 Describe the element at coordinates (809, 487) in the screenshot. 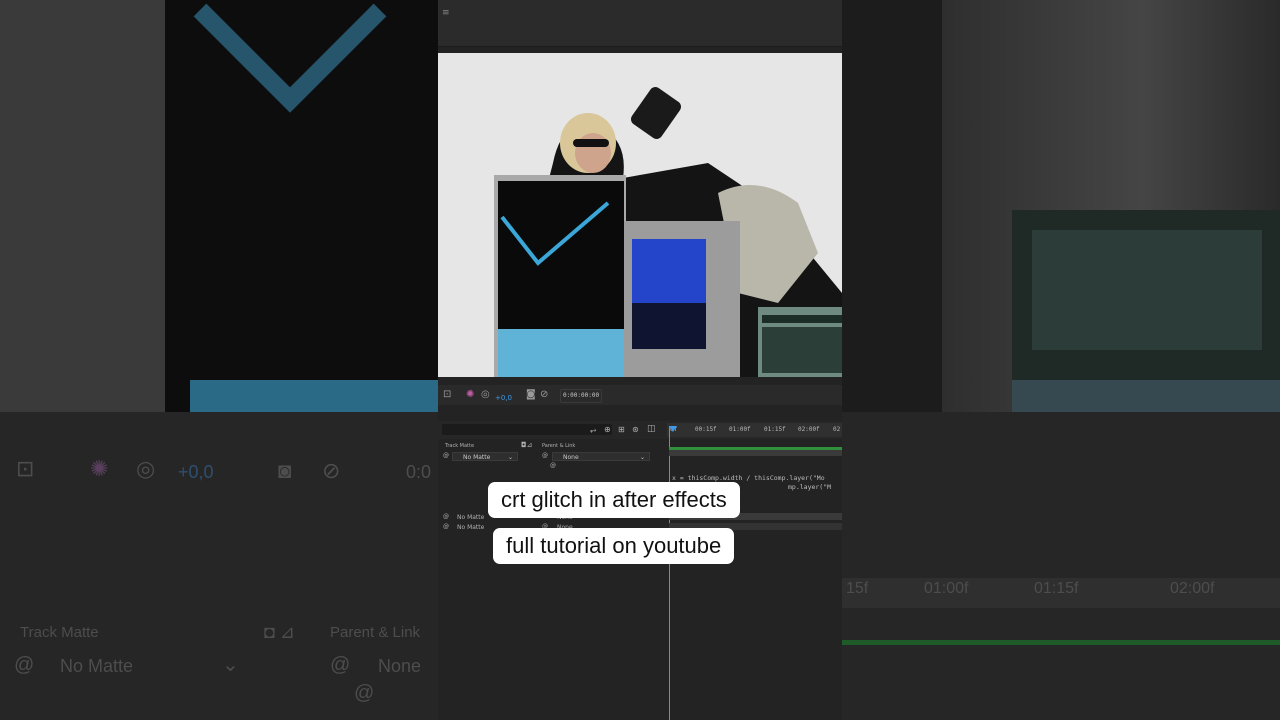

I see `expression-line-2: mp.layer("M` at that location.